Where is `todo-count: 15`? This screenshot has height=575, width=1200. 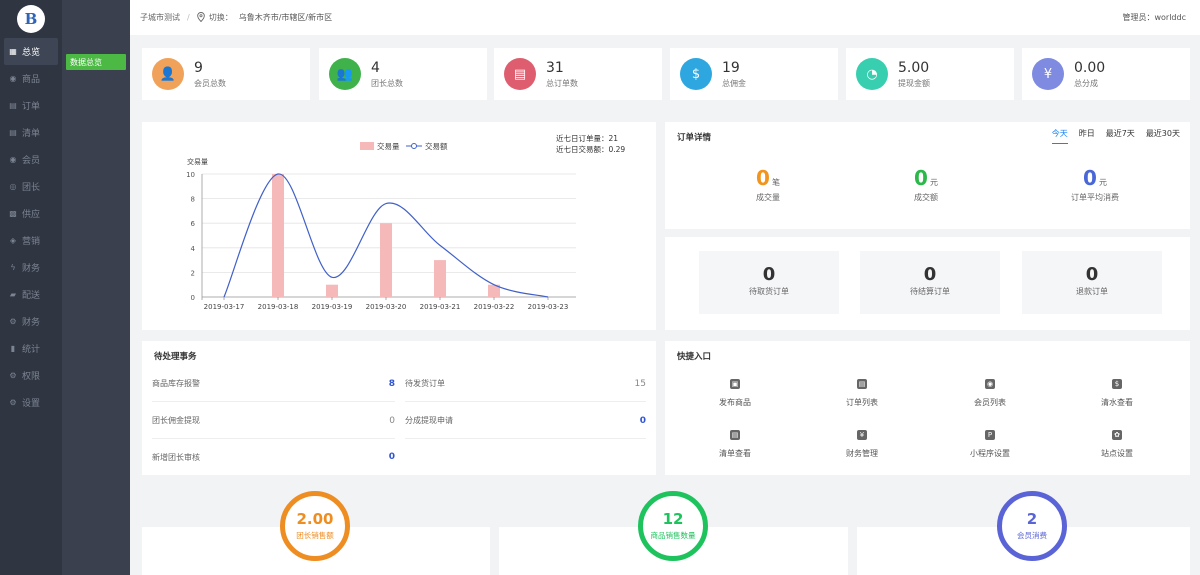 todo-count: 15 is located at coordinates (640, 383).